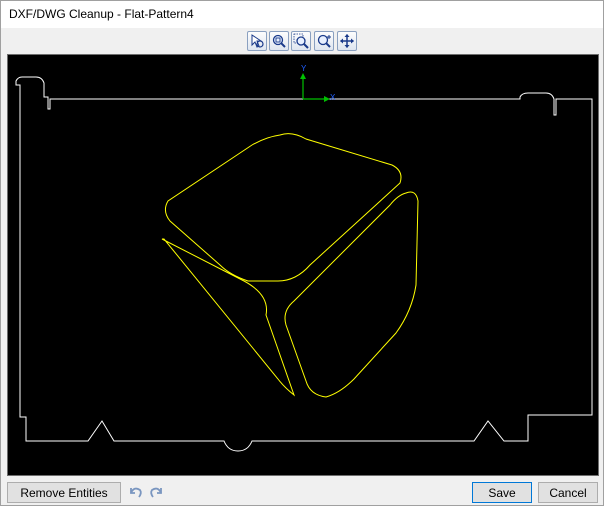 The image size is (604, 506). What do you see at coordinates (568, 492) in the screenshot?
I see `cancel-button: Cancel` at bounding box center [568, 492].